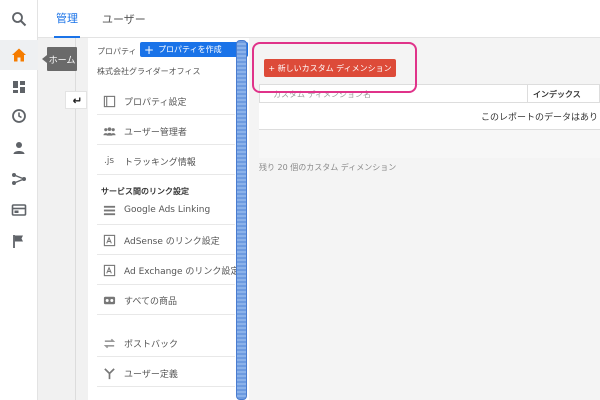  What do you see at coordinates (155, 102) in the screenshot?
I see `menu-label: プロパティ設定` at bounding box center [155, 102].